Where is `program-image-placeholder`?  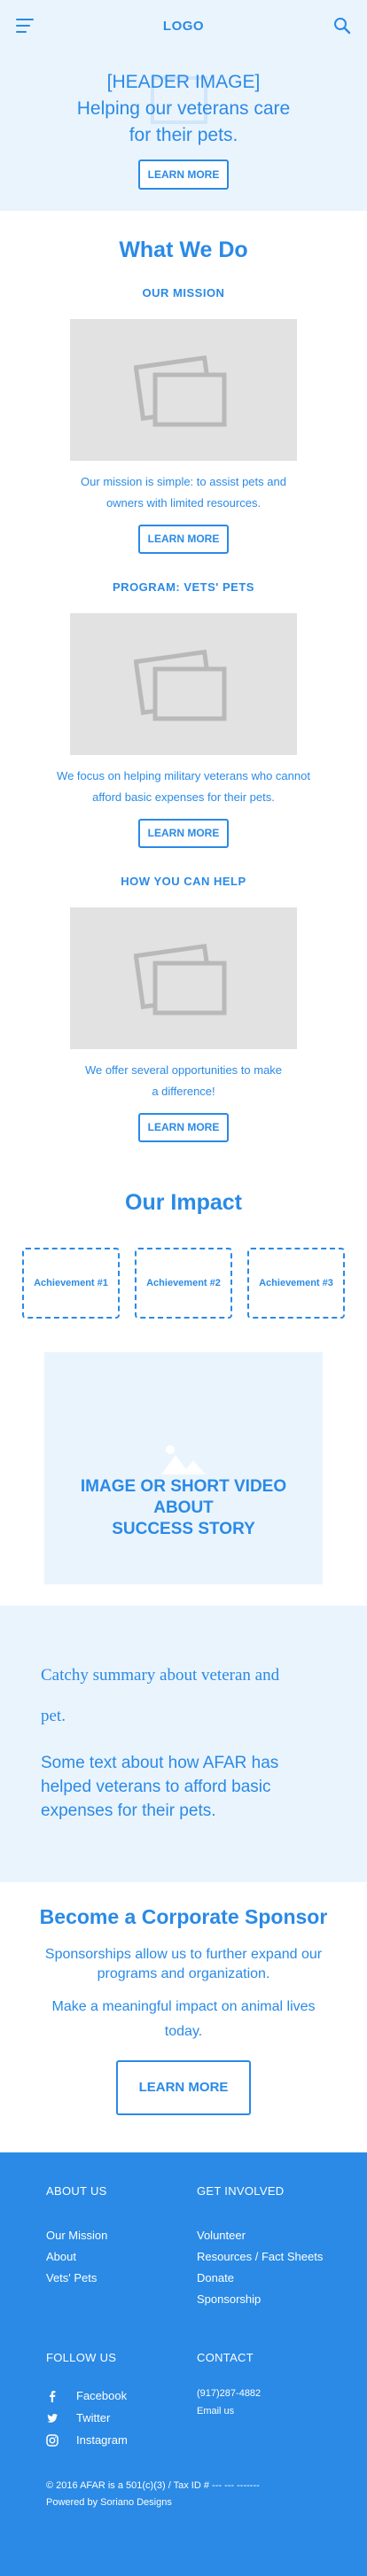
program-image-placeholder is located at coordinates (183, 684).